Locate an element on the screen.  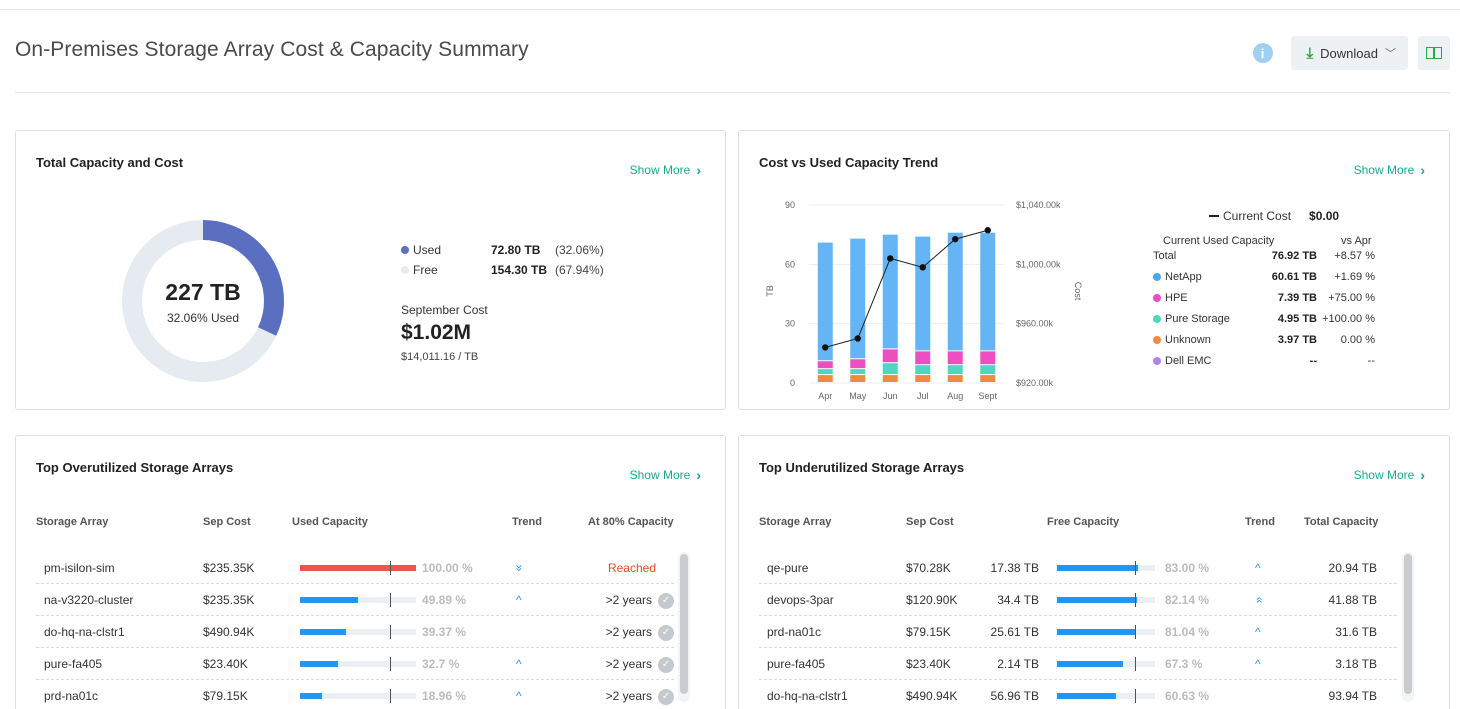
left-axis-label: TB is located at coordinates (770, 291).